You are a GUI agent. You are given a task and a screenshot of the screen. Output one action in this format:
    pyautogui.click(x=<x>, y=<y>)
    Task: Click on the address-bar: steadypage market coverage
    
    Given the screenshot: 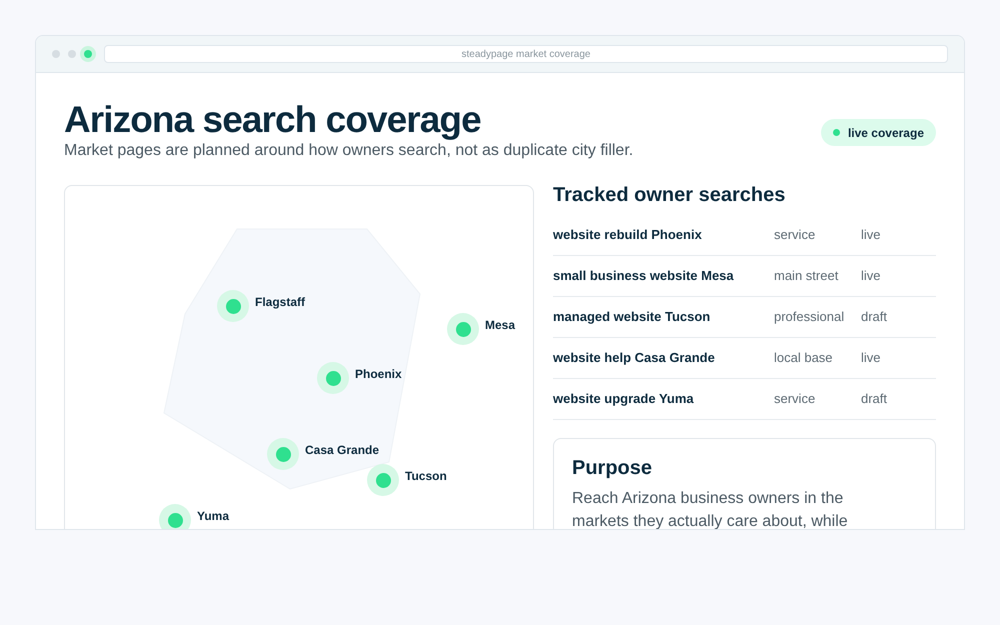 What is the action you would take?
    pyautogui.click(x=526, y=54)
    